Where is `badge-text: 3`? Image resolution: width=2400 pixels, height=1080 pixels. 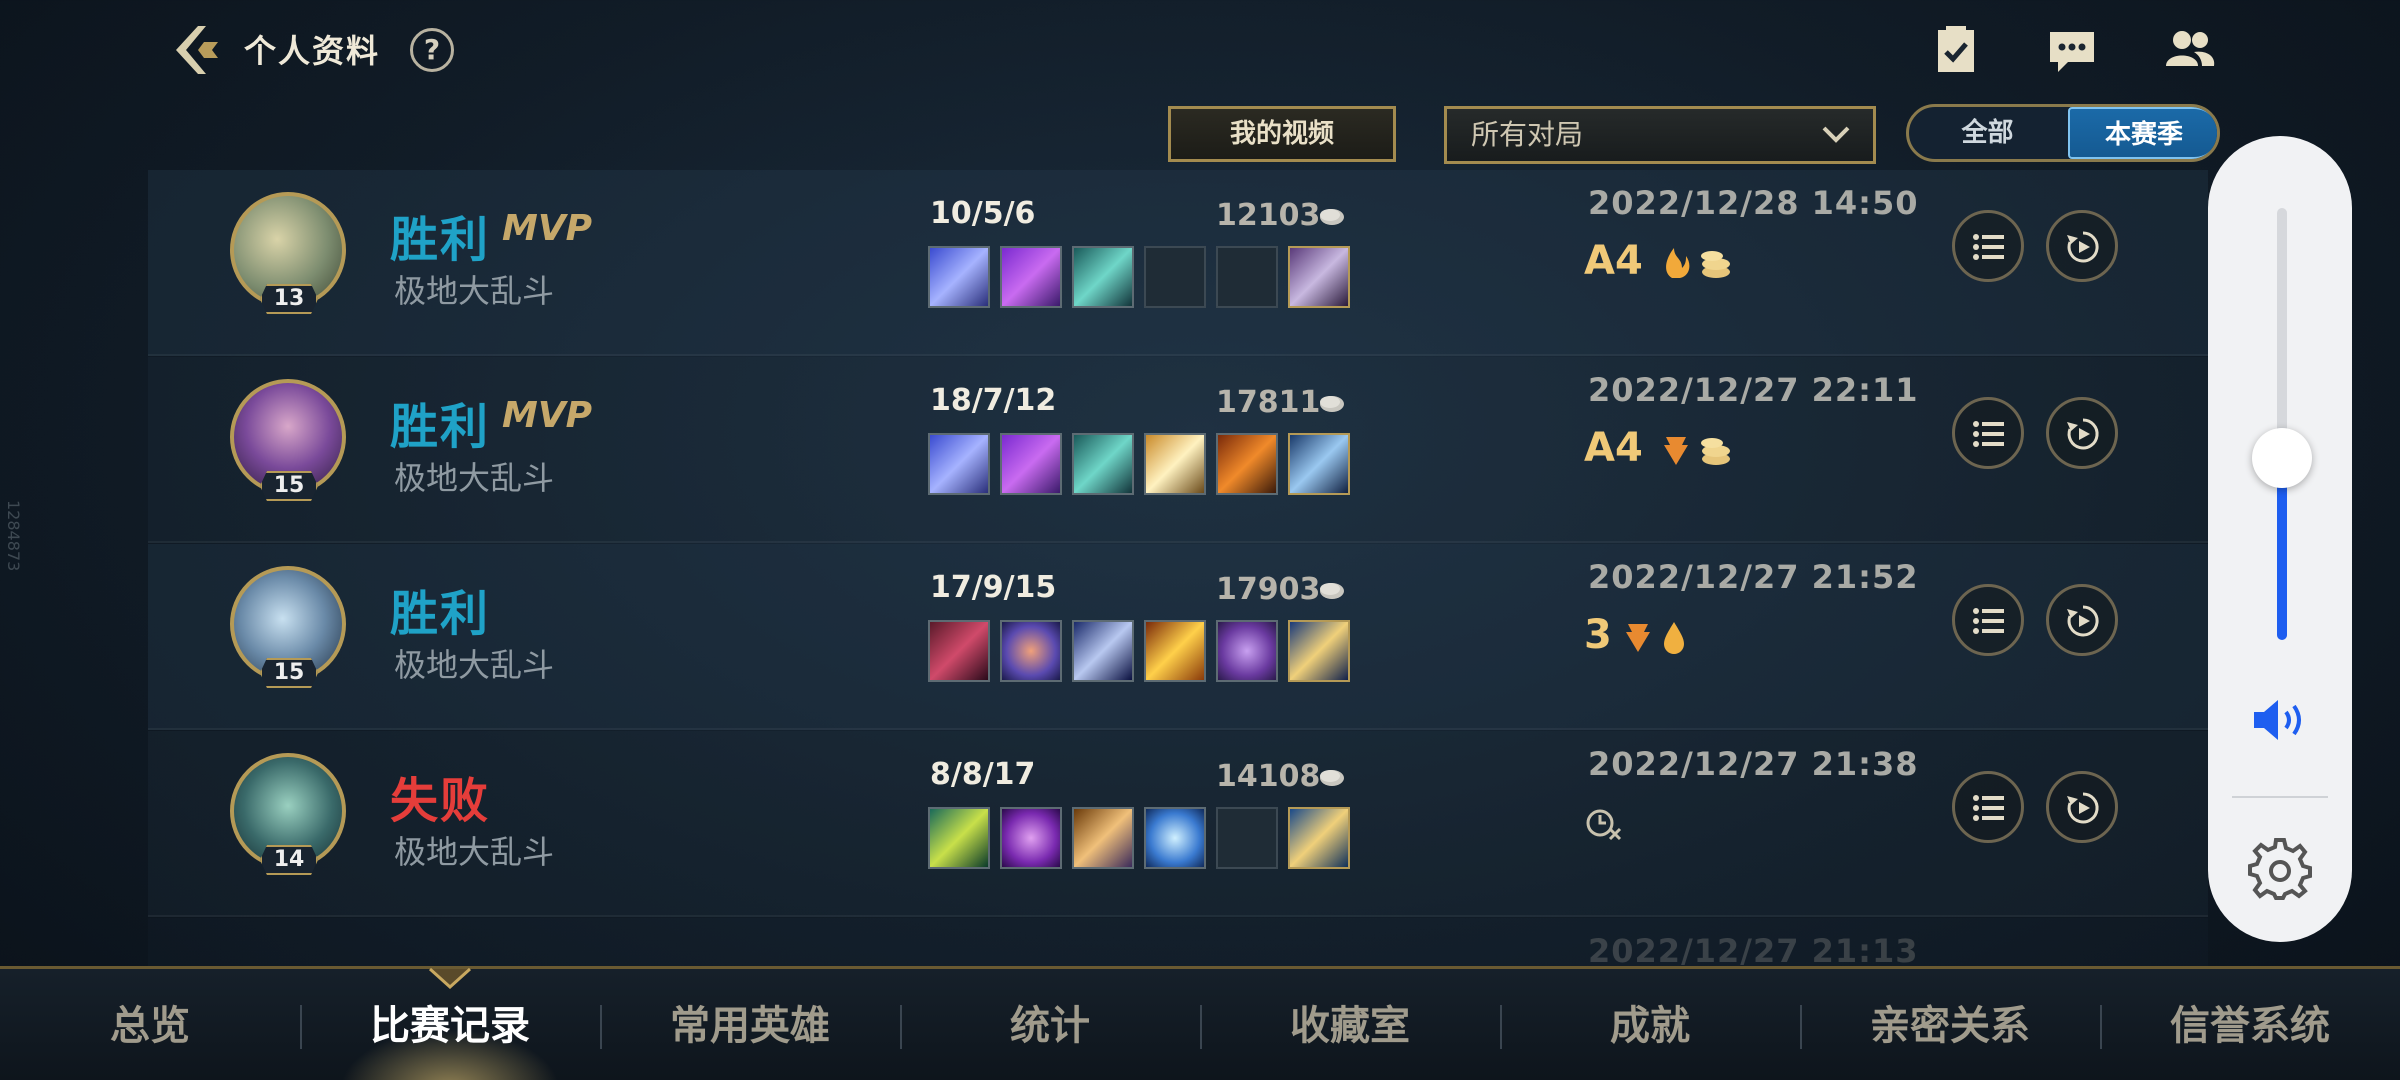
badge-text: 3 is located at coordinates (1598, 635).